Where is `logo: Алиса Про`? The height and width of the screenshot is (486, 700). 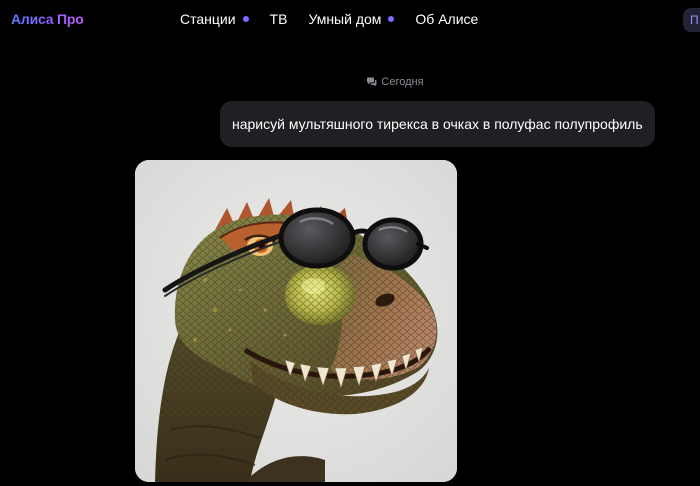
logo: Алиса Про is located at coordinates (47, 19).